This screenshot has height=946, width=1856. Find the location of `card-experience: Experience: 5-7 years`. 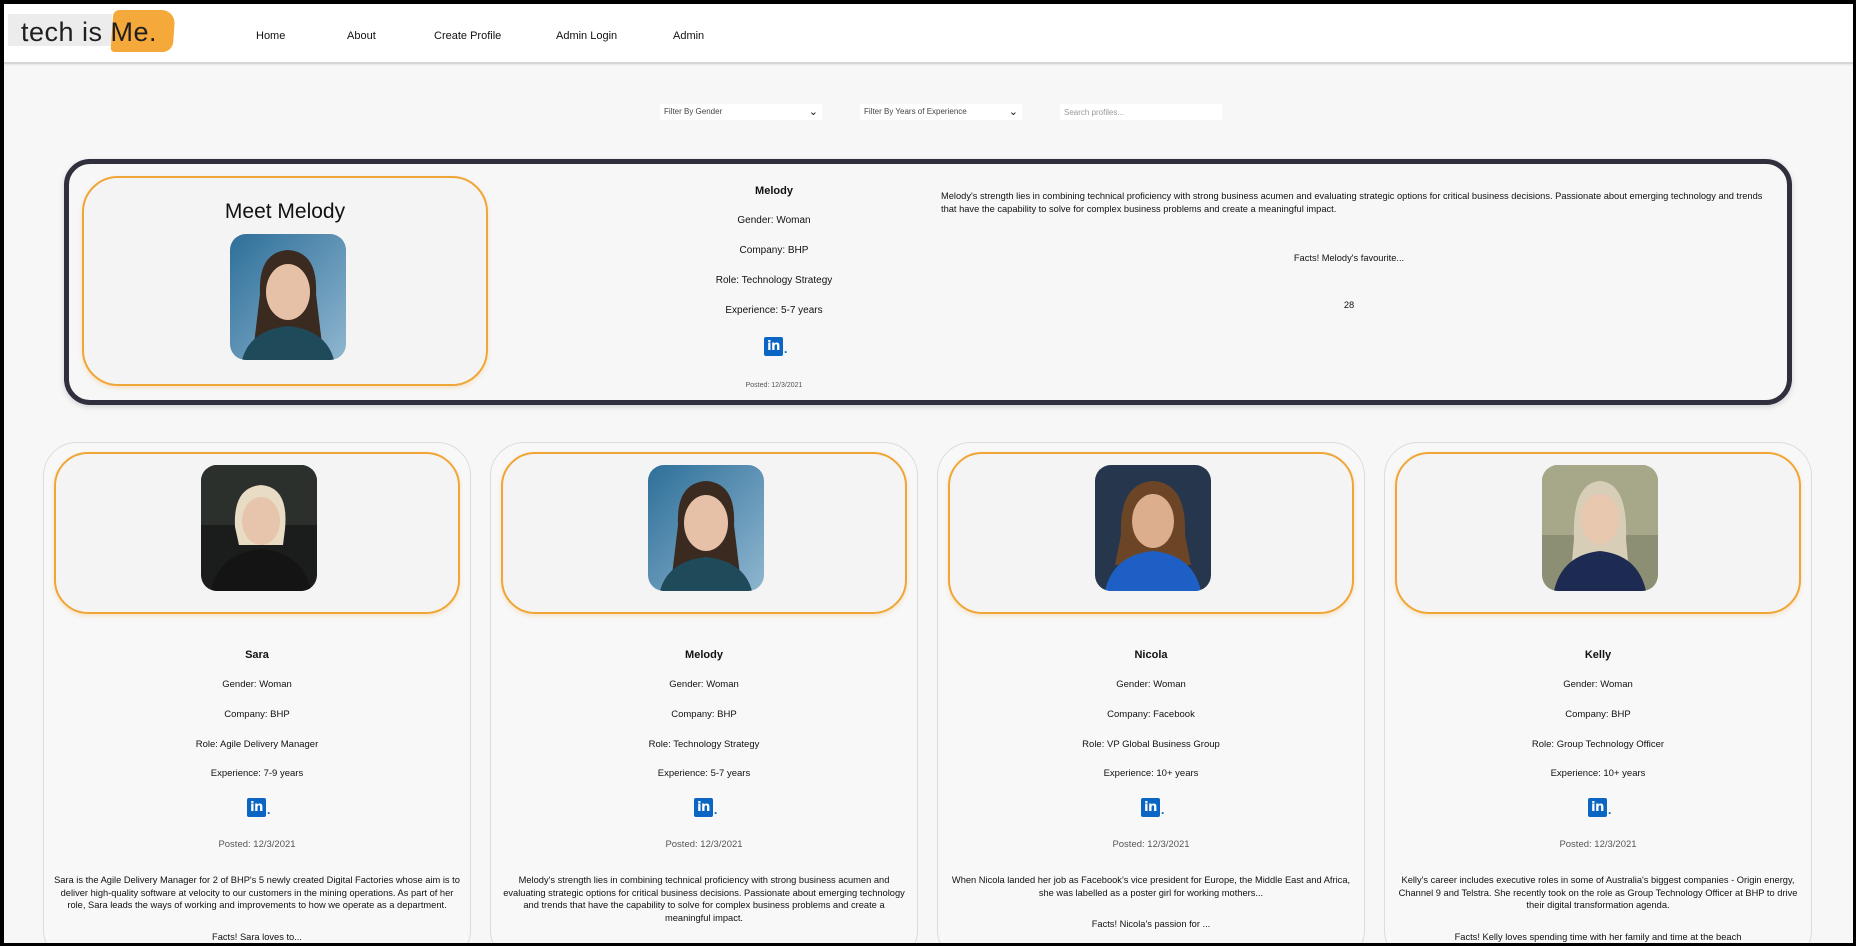

card-experience: Experience: 5-7 years is located at coordinates (704, 773).